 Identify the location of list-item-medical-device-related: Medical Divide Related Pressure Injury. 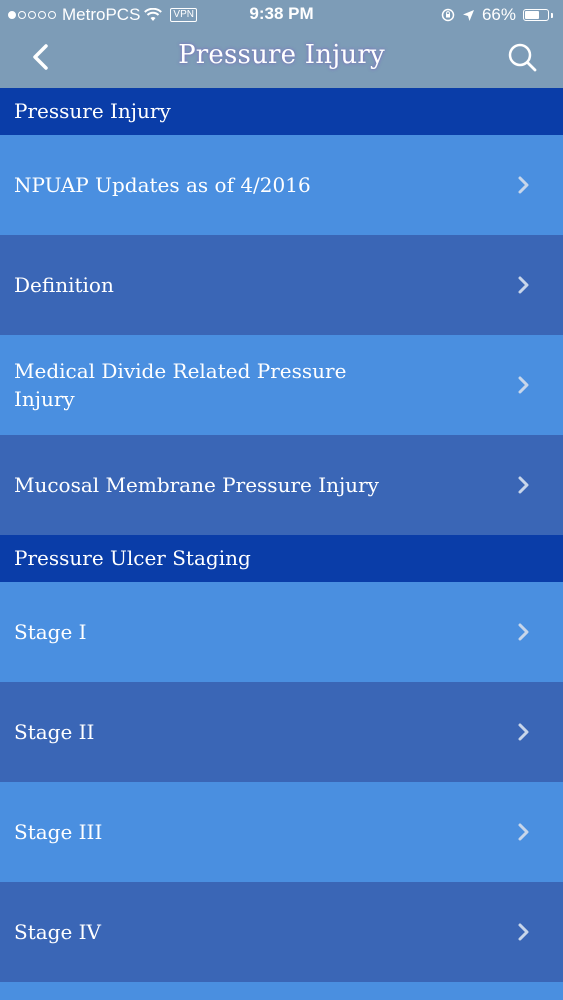
(281, 385).